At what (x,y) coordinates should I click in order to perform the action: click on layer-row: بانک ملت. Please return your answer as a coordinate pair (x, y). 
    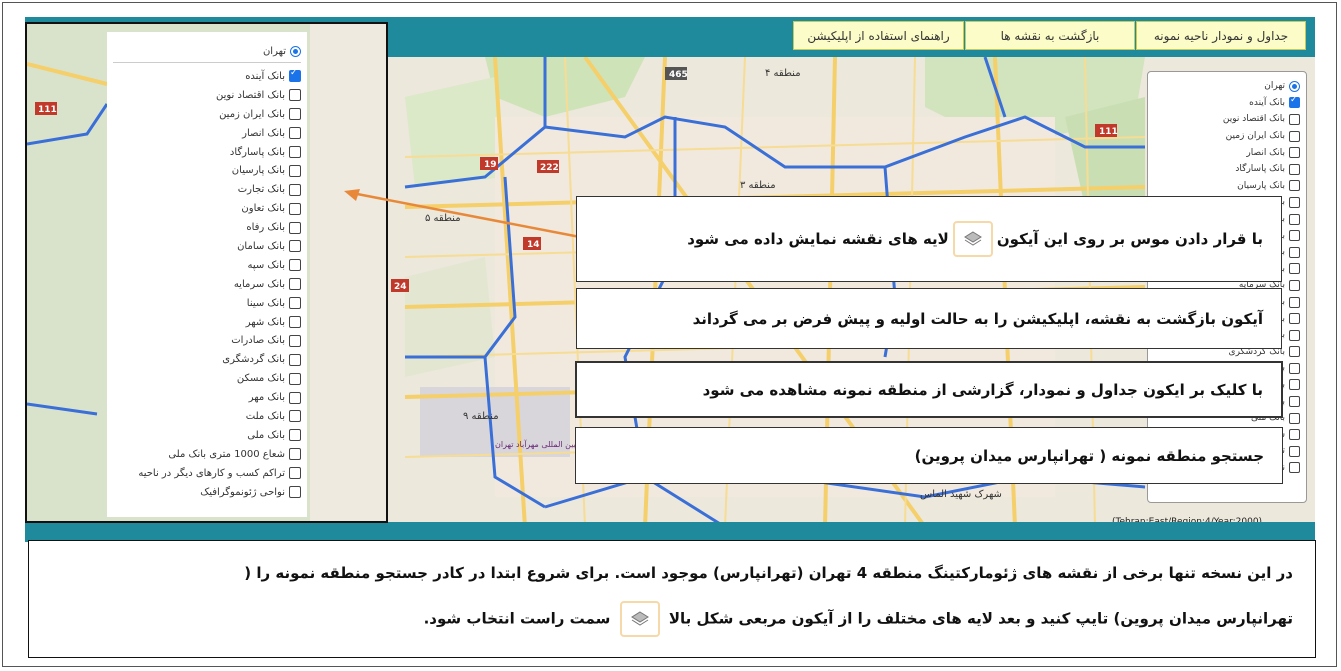
    Looking at the image, I should click on (207, 416).